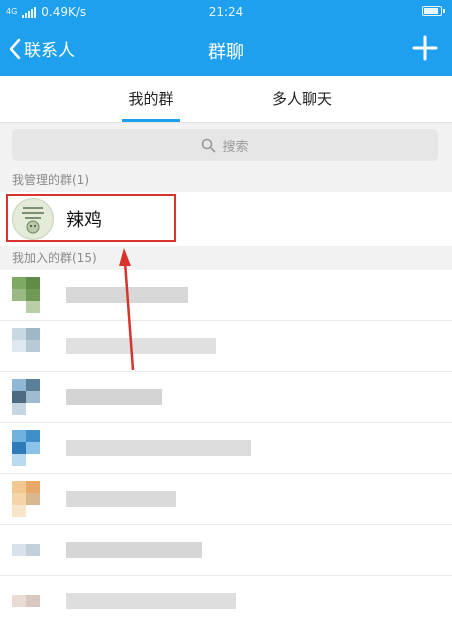 This screenshot has height=626, width=452. I want to click on group-row-managed: 辣鸡, so click(226, 219).